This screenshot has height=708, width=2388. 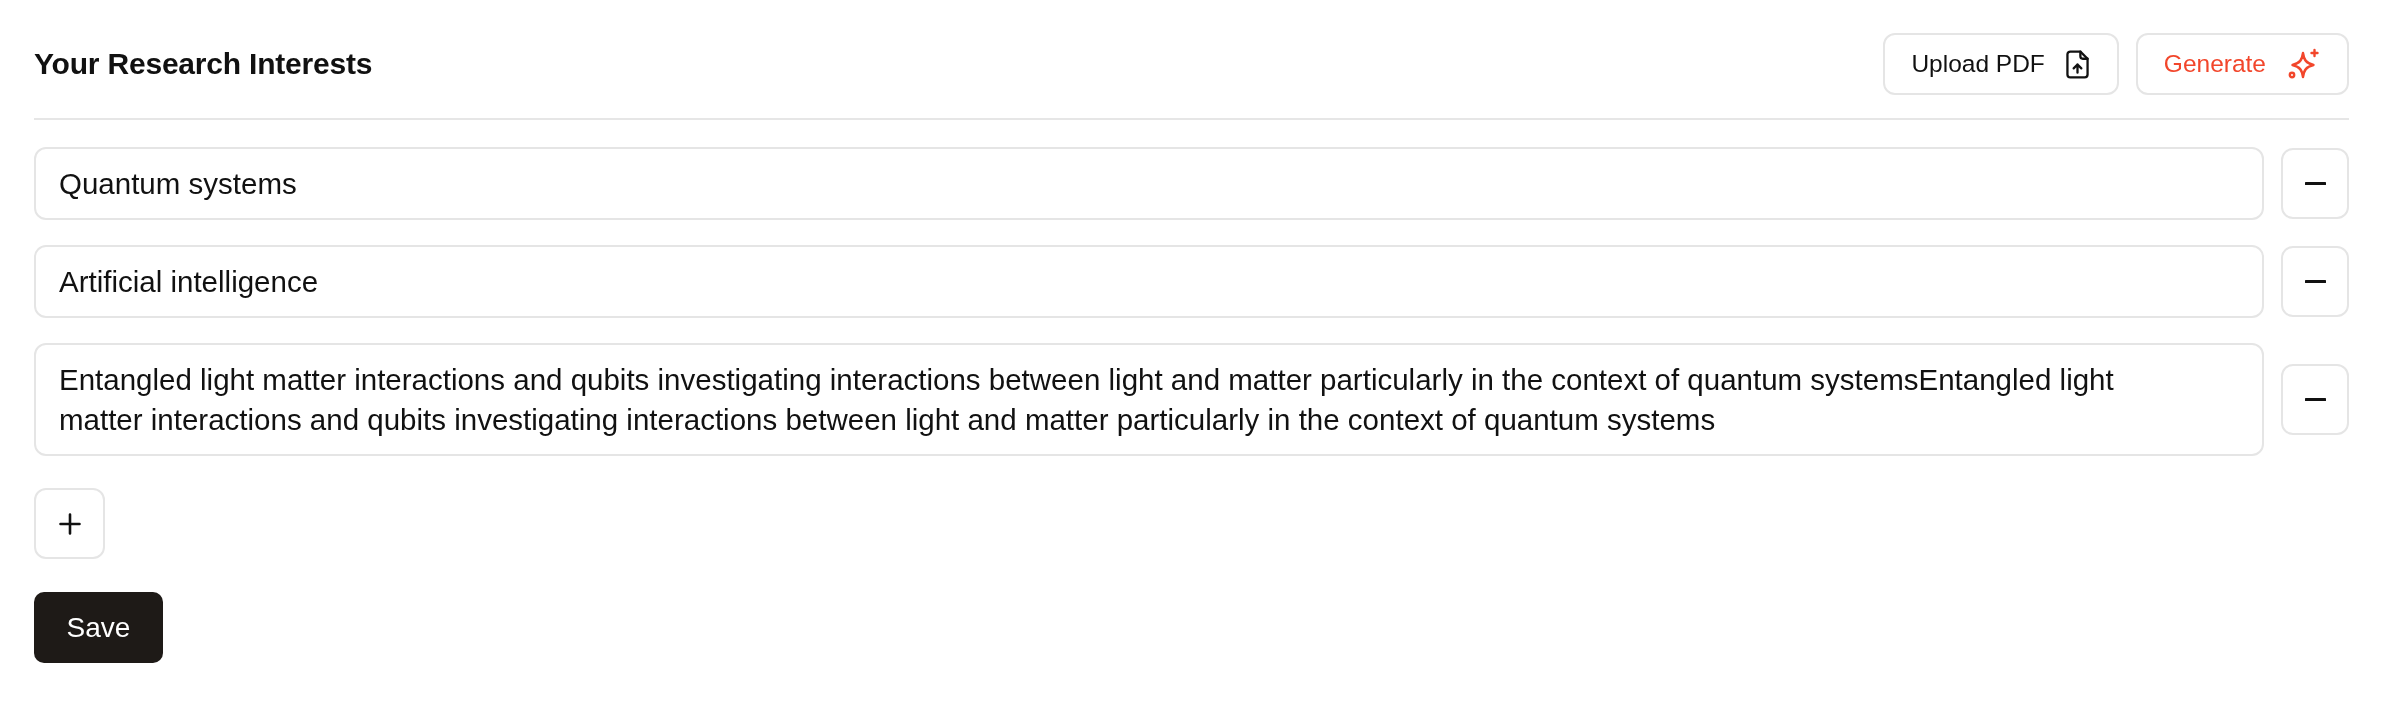 What do you see at coordinates (1149, 183) in the screenshot?
I see `interest-field: Quantum systems` at bounding box center [1149, 183].